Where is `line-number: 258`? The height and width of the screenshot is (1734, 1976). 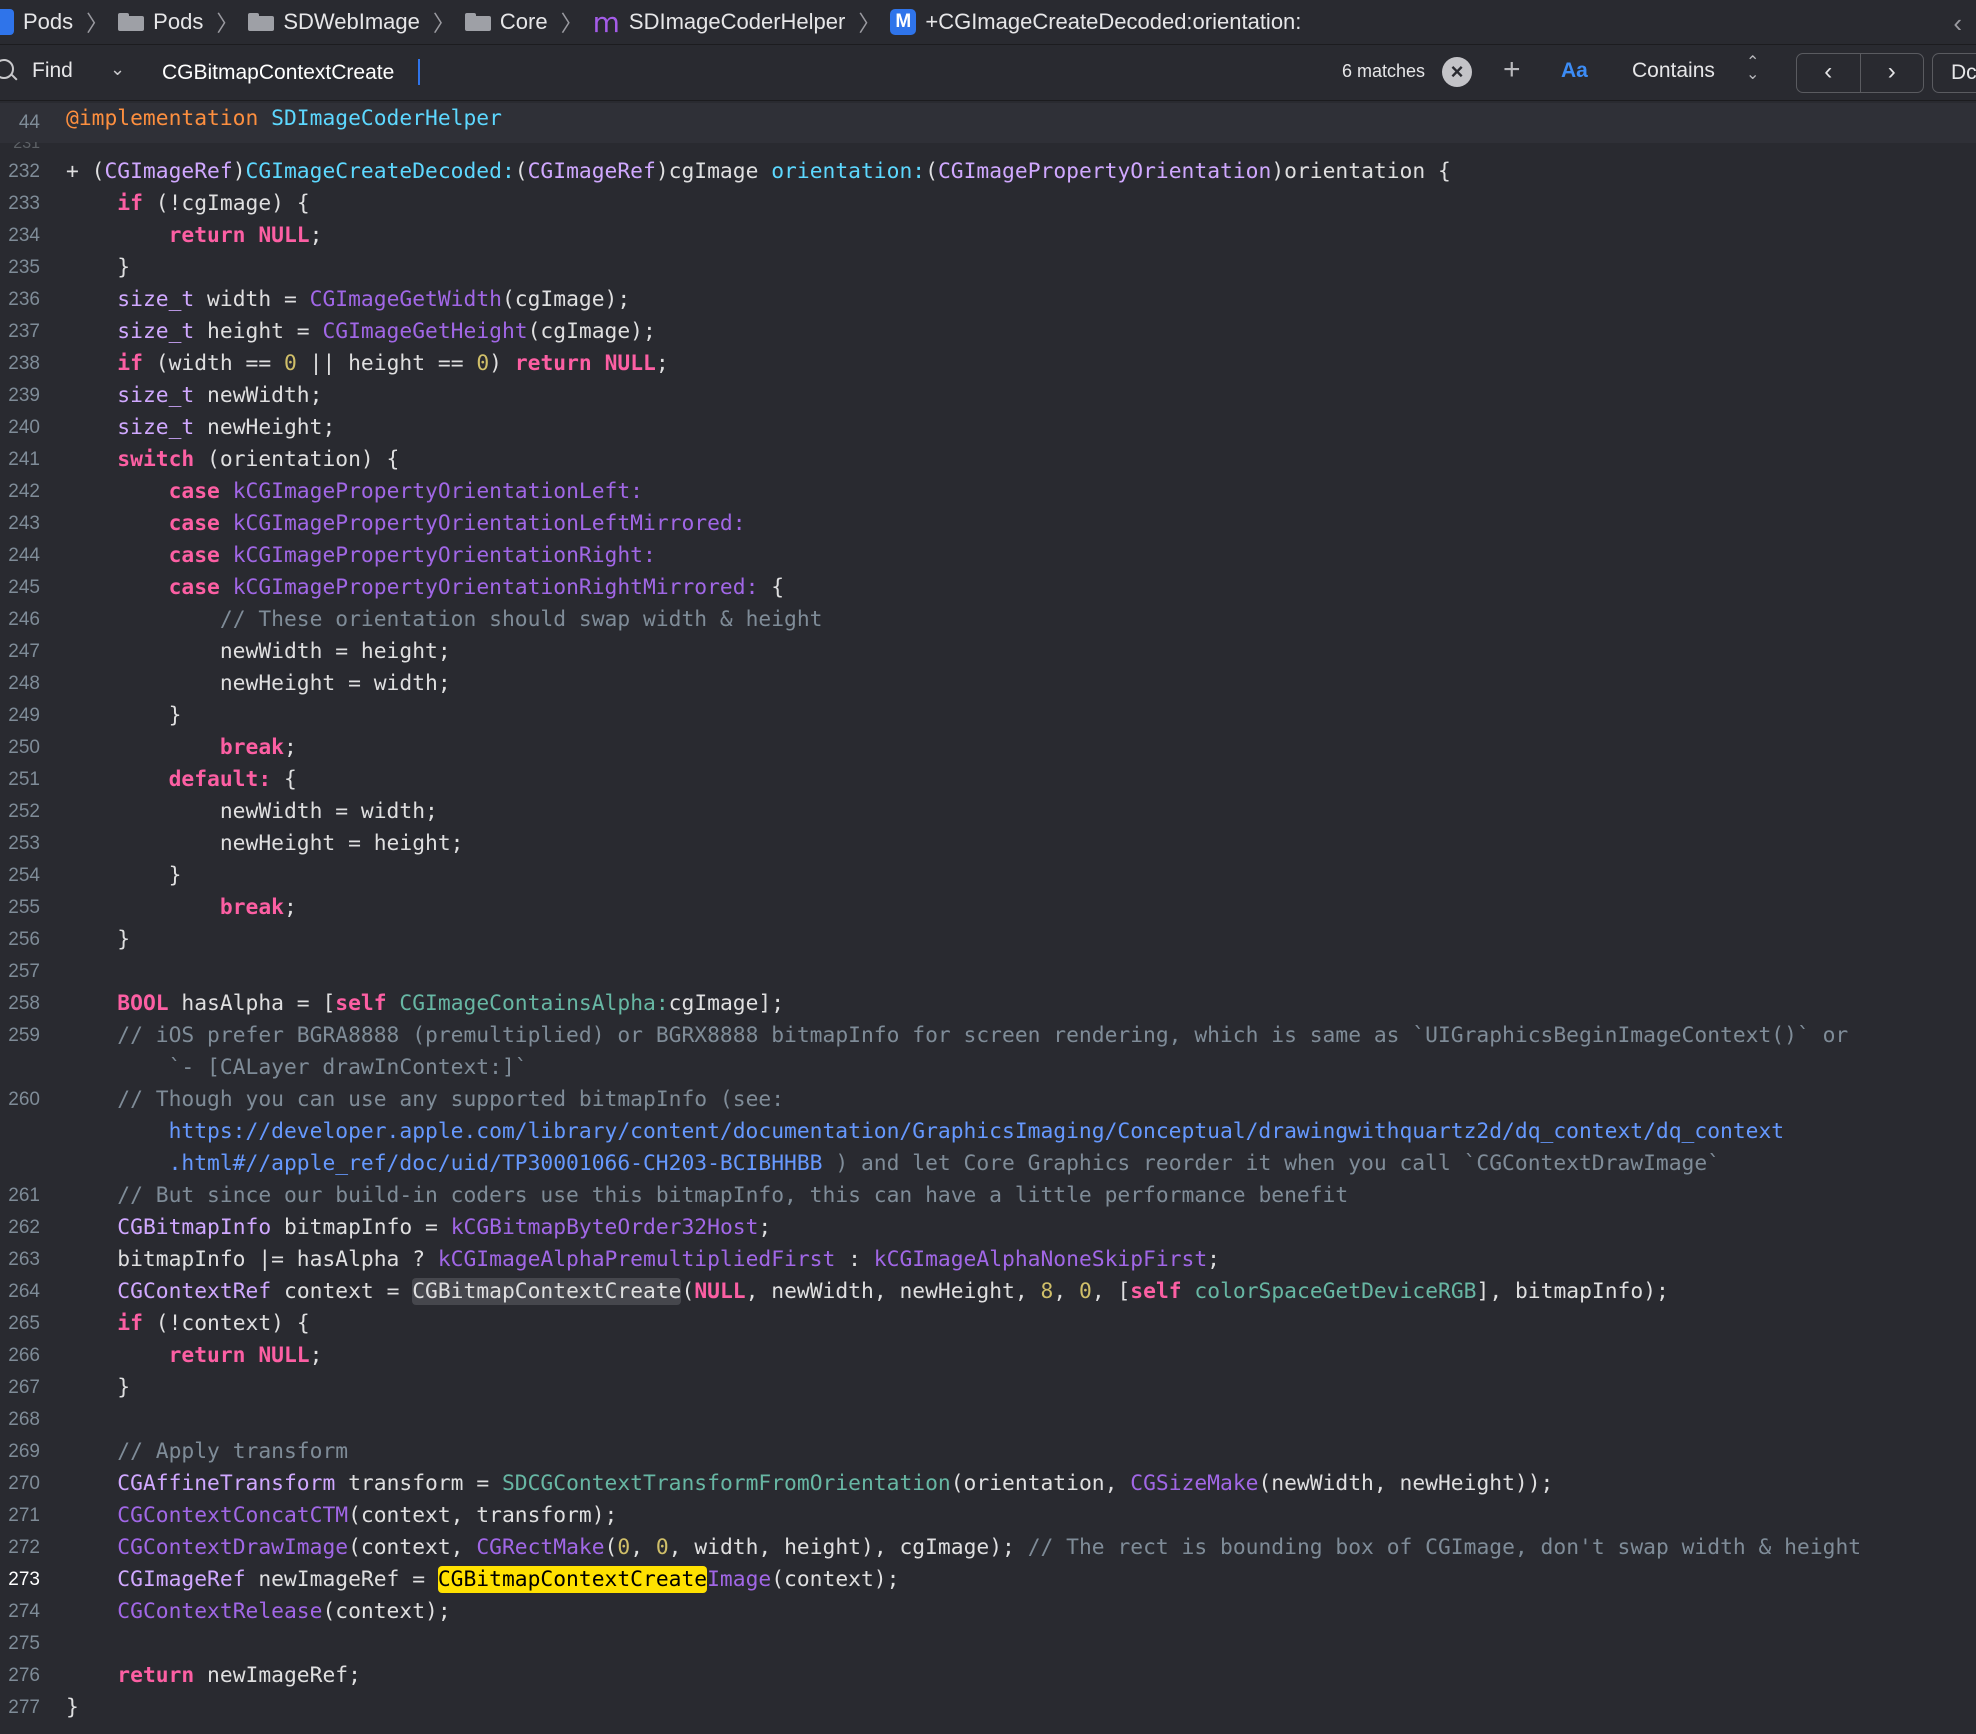 line-number: 258 is located at coordinates (20, 1004).